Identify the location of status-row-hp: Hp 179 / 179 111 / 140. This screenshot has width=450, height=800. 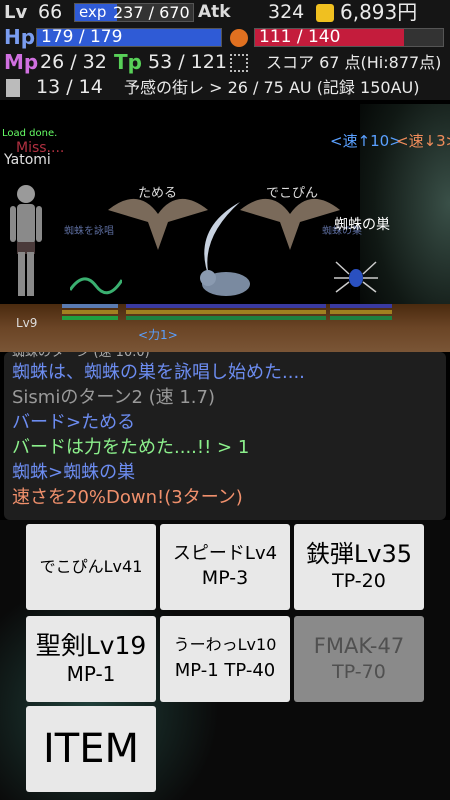
(225, 37).